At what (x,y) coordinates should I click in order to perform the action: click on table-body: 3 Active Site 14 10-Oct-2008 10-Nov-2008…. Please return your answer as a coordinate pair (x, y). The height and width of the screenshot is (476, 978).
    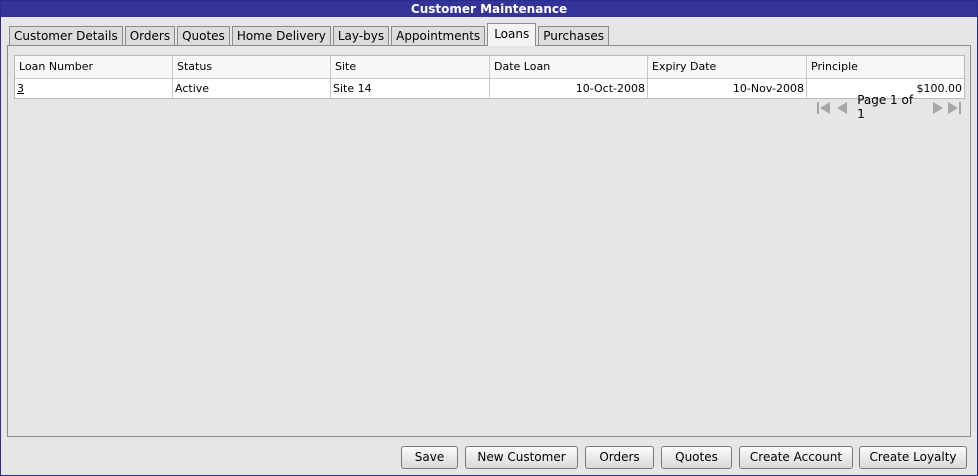
    Looking at the image, I should click on (489, 88).